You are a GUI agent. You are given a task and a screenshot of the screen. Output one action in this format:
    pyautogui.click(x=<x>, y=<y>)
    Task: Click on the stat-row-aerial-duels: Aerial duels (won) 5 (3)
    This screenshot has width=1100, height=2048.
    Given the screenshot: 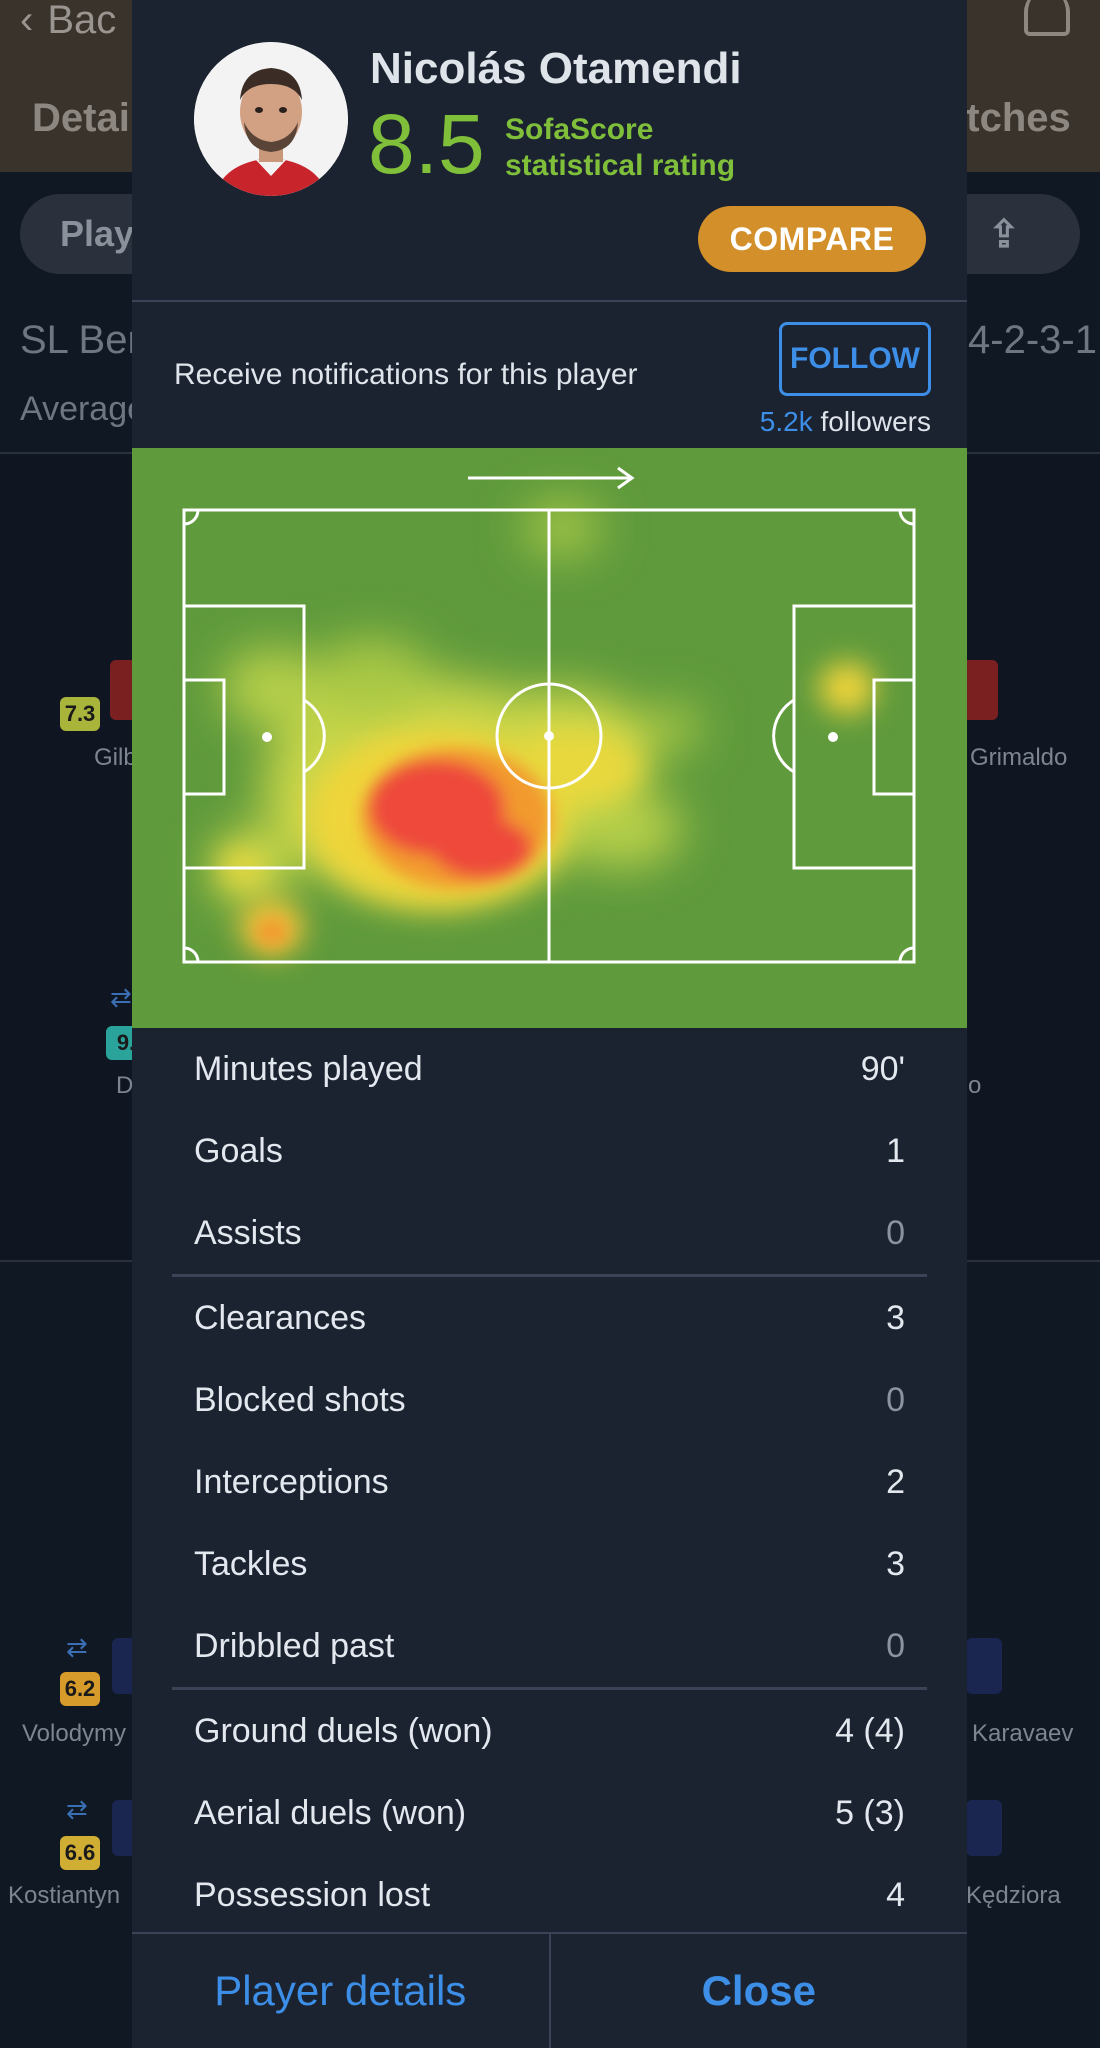 What is the action you would take?
    pyautogui.click(x=549, y=1813)
    